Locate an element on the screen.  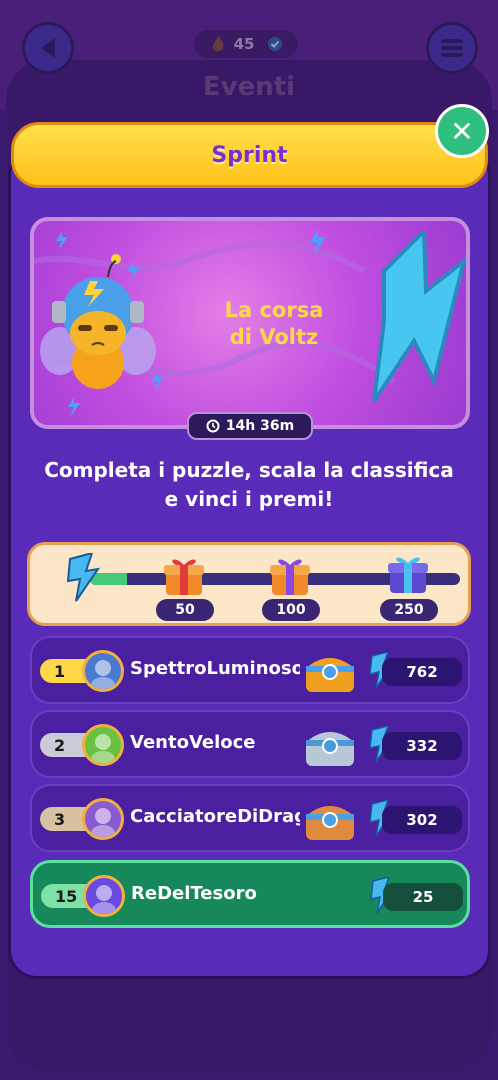
flame-score-value: 45 is located at coordinates (244, 44).